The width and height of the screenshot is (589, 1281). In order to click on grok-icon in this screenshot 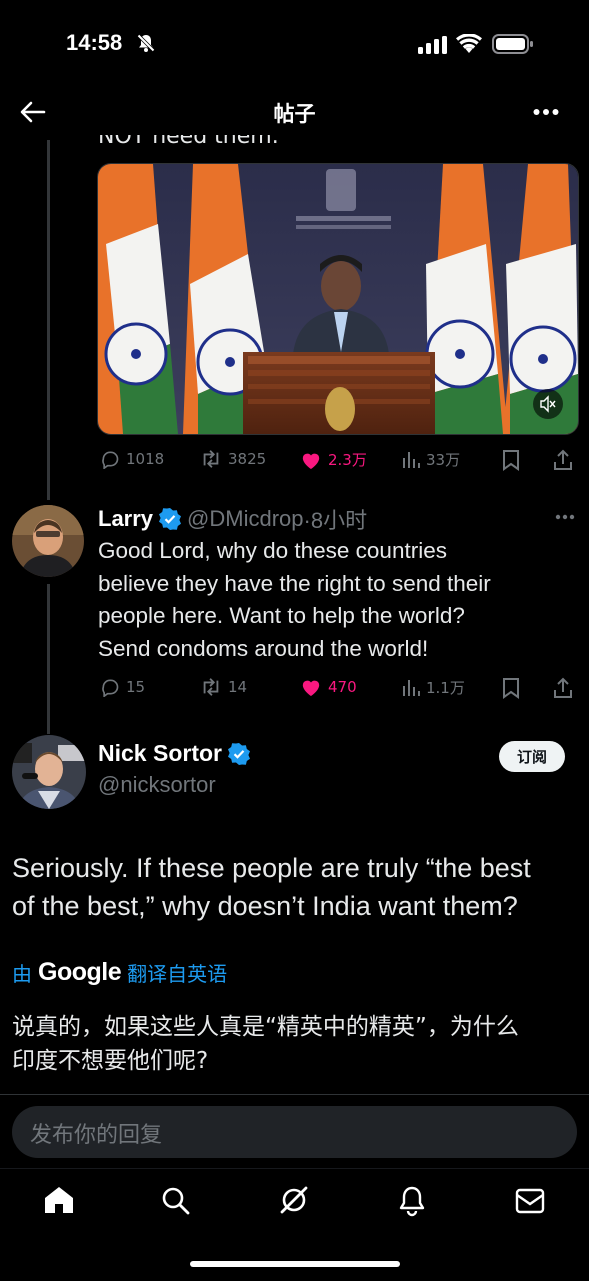, I will do `click(294, 1200)`.